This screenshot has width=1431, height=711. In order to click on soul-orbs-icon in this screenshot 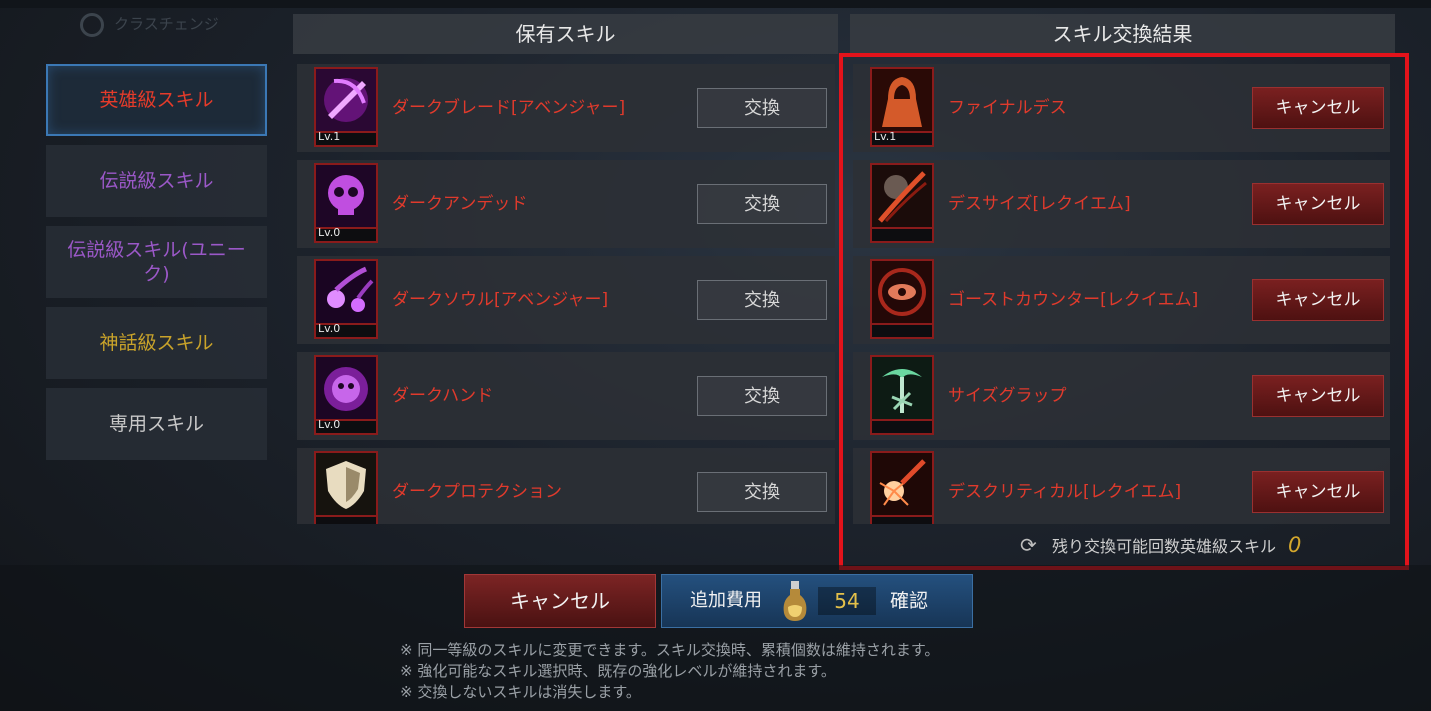, I will do `click(346, 292)`.